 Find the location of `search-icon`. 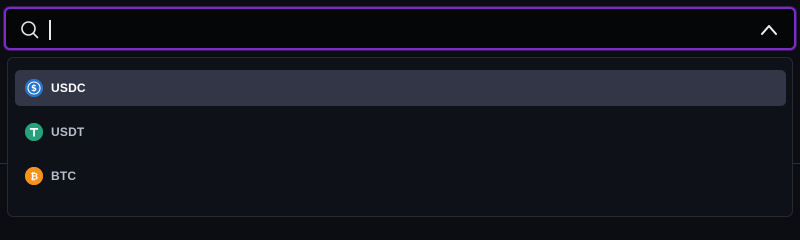

search-icon is located at coordinates (30, 30).